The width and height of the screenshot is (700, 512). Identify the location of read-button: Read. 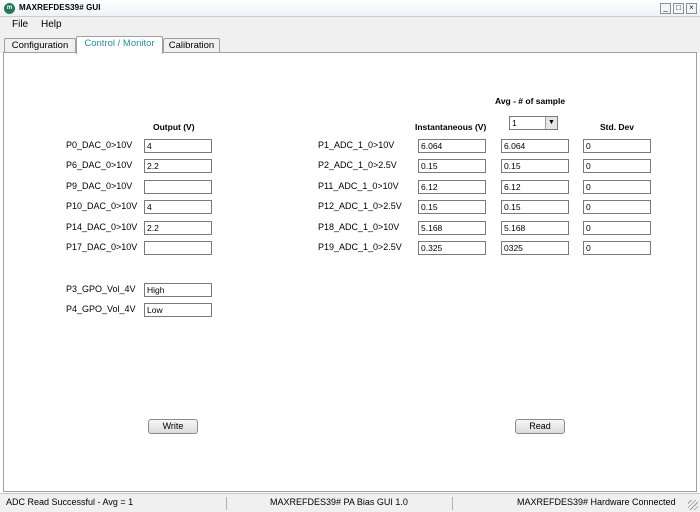
(540, 426).